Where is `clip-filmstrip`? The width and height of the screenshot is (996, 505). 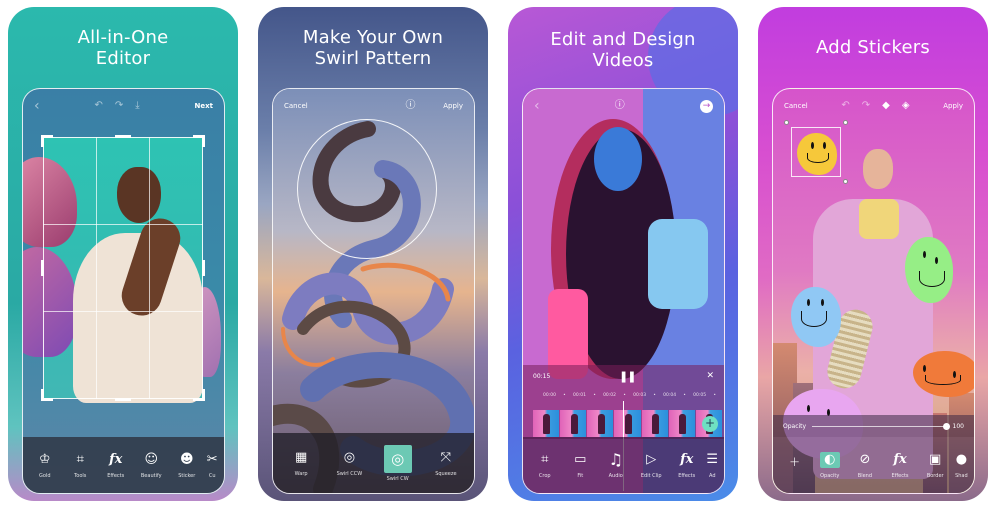
clip-filmstrip is located at coordinates (627, 423).